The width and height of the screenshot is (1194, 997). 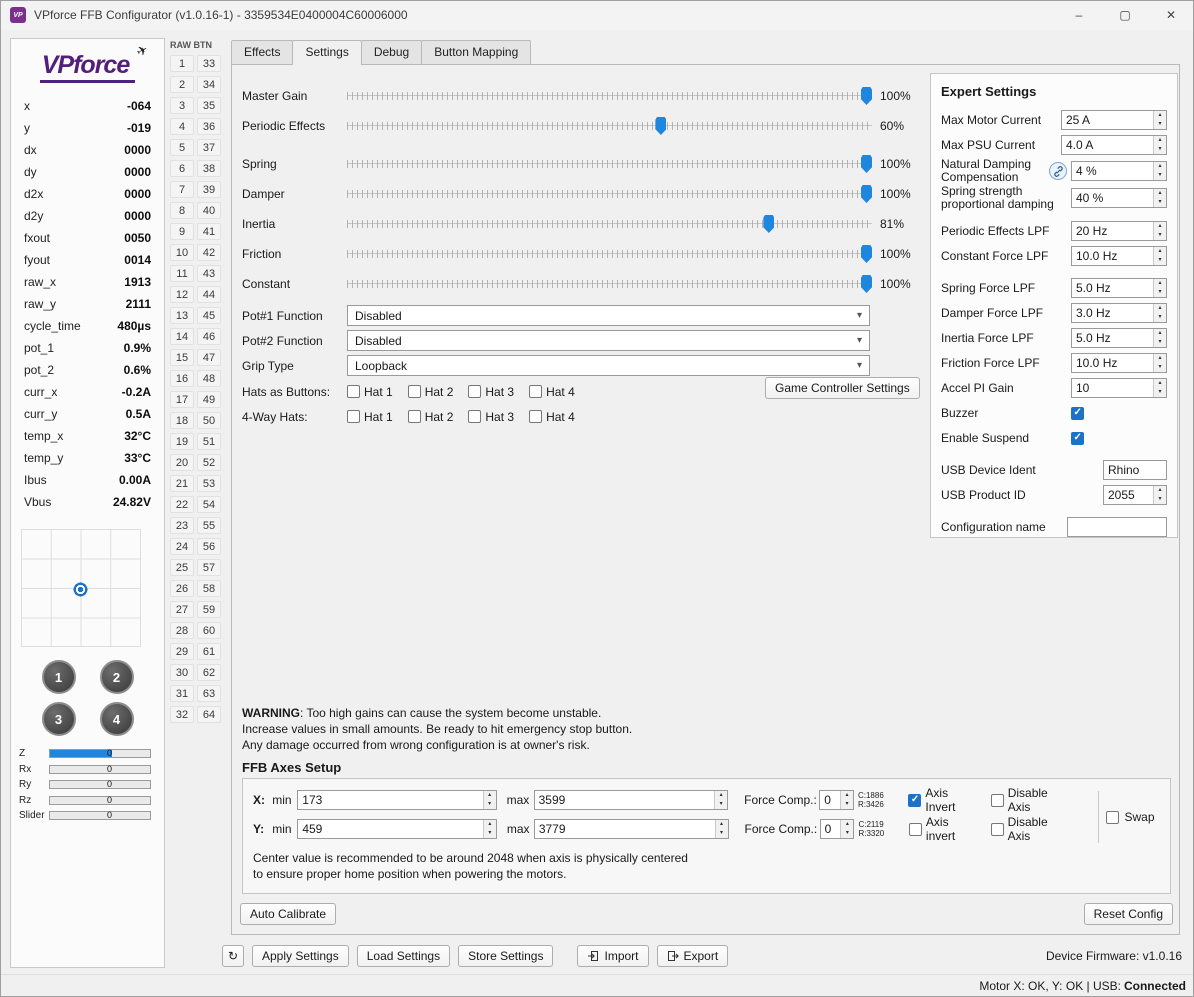 What do you see at coordinates (609, 284) in the screenshot?
I see `slider-track-constant` at bounding box center [609, 284].